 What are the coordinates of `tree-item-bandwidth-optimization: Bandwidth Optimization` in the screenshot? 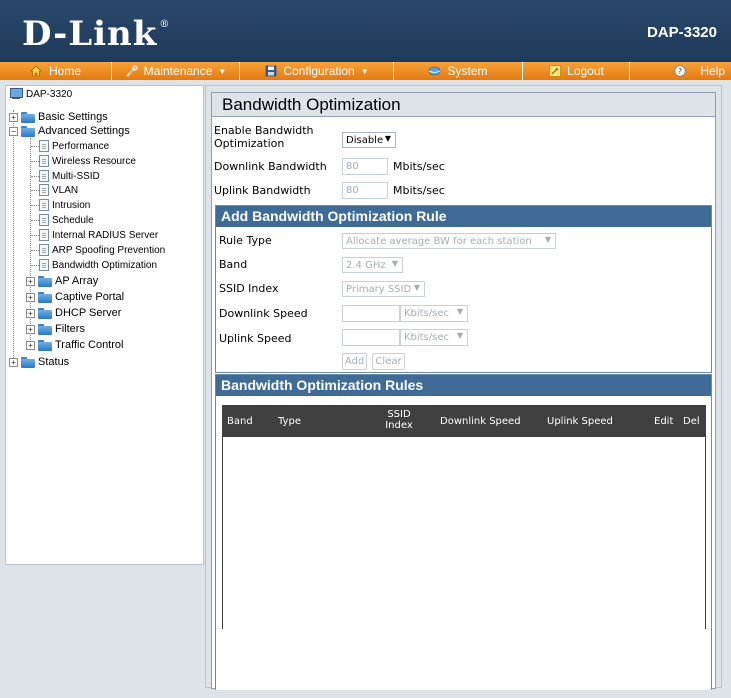 It's located at (98, 265).